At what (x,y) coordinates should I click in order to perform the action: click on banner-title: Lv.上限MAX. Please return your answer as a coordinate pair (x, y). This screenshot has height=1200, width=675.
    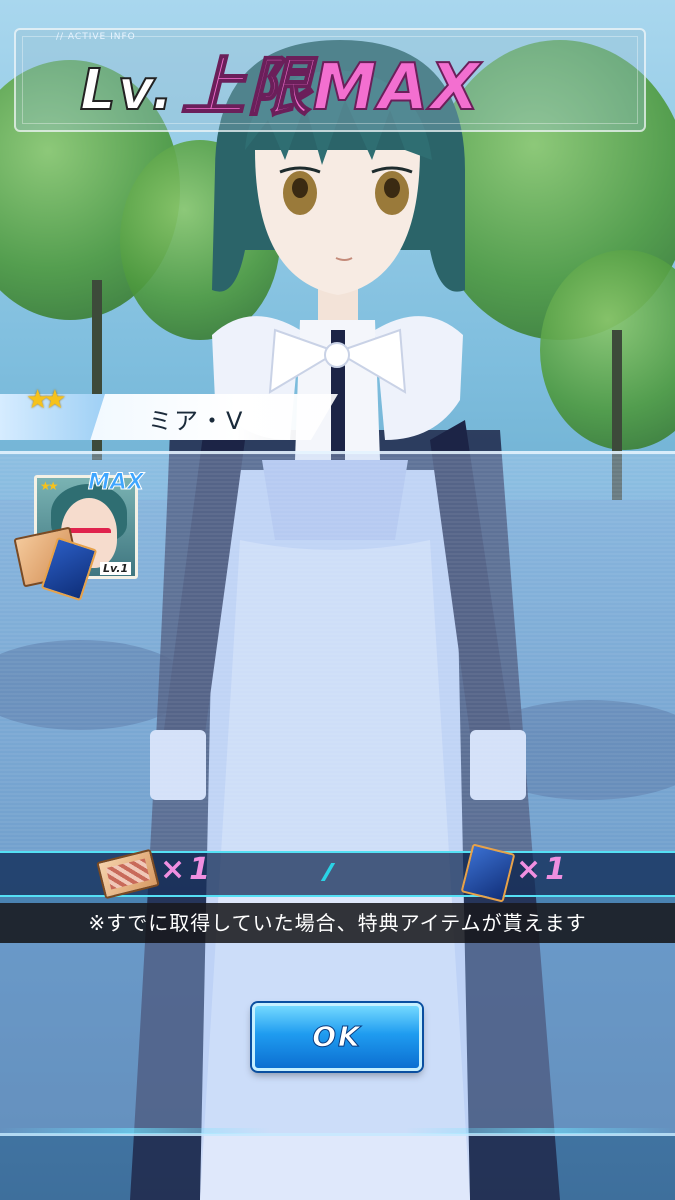
    Looking at the image, I should click on (280, 88).